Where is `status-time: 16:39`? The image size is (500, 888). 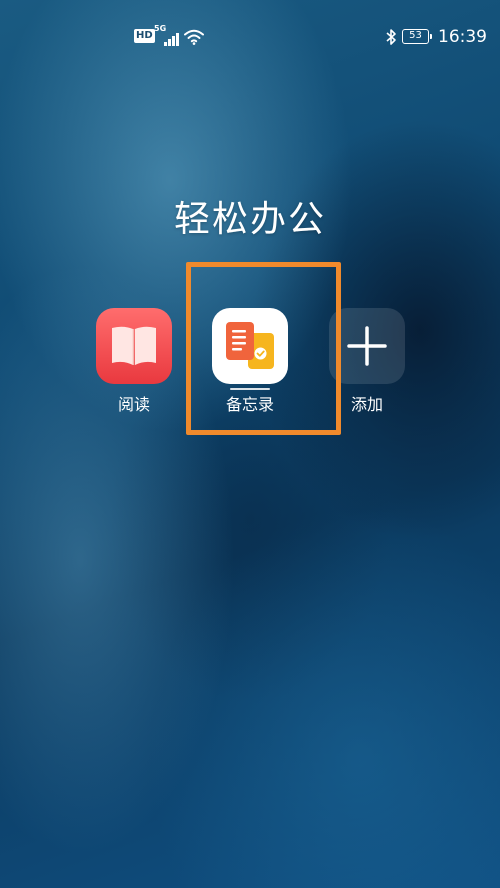 status-time: 16:39 is located at coordinates (462, 37).